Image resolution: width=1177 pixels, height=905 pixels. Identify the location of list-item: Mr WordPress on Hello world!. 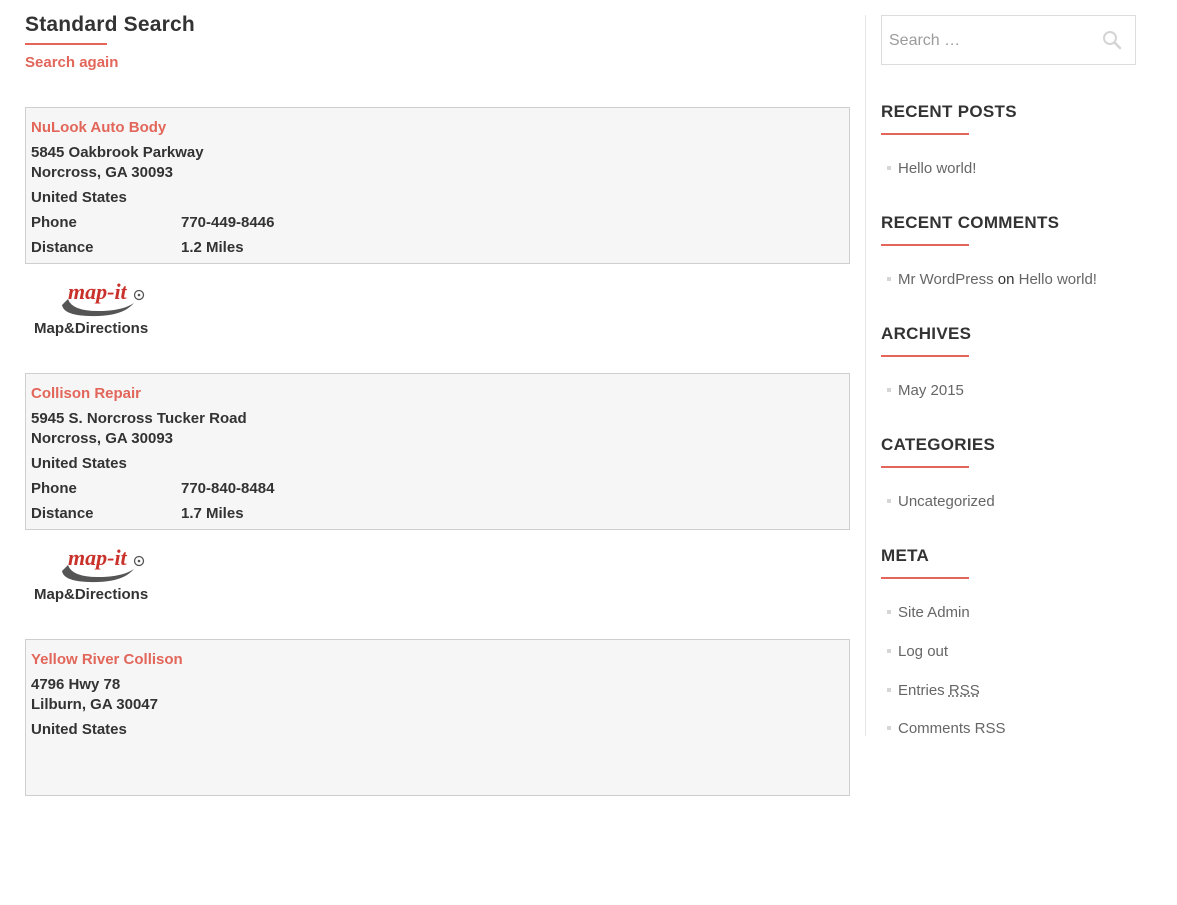
(989, 279).